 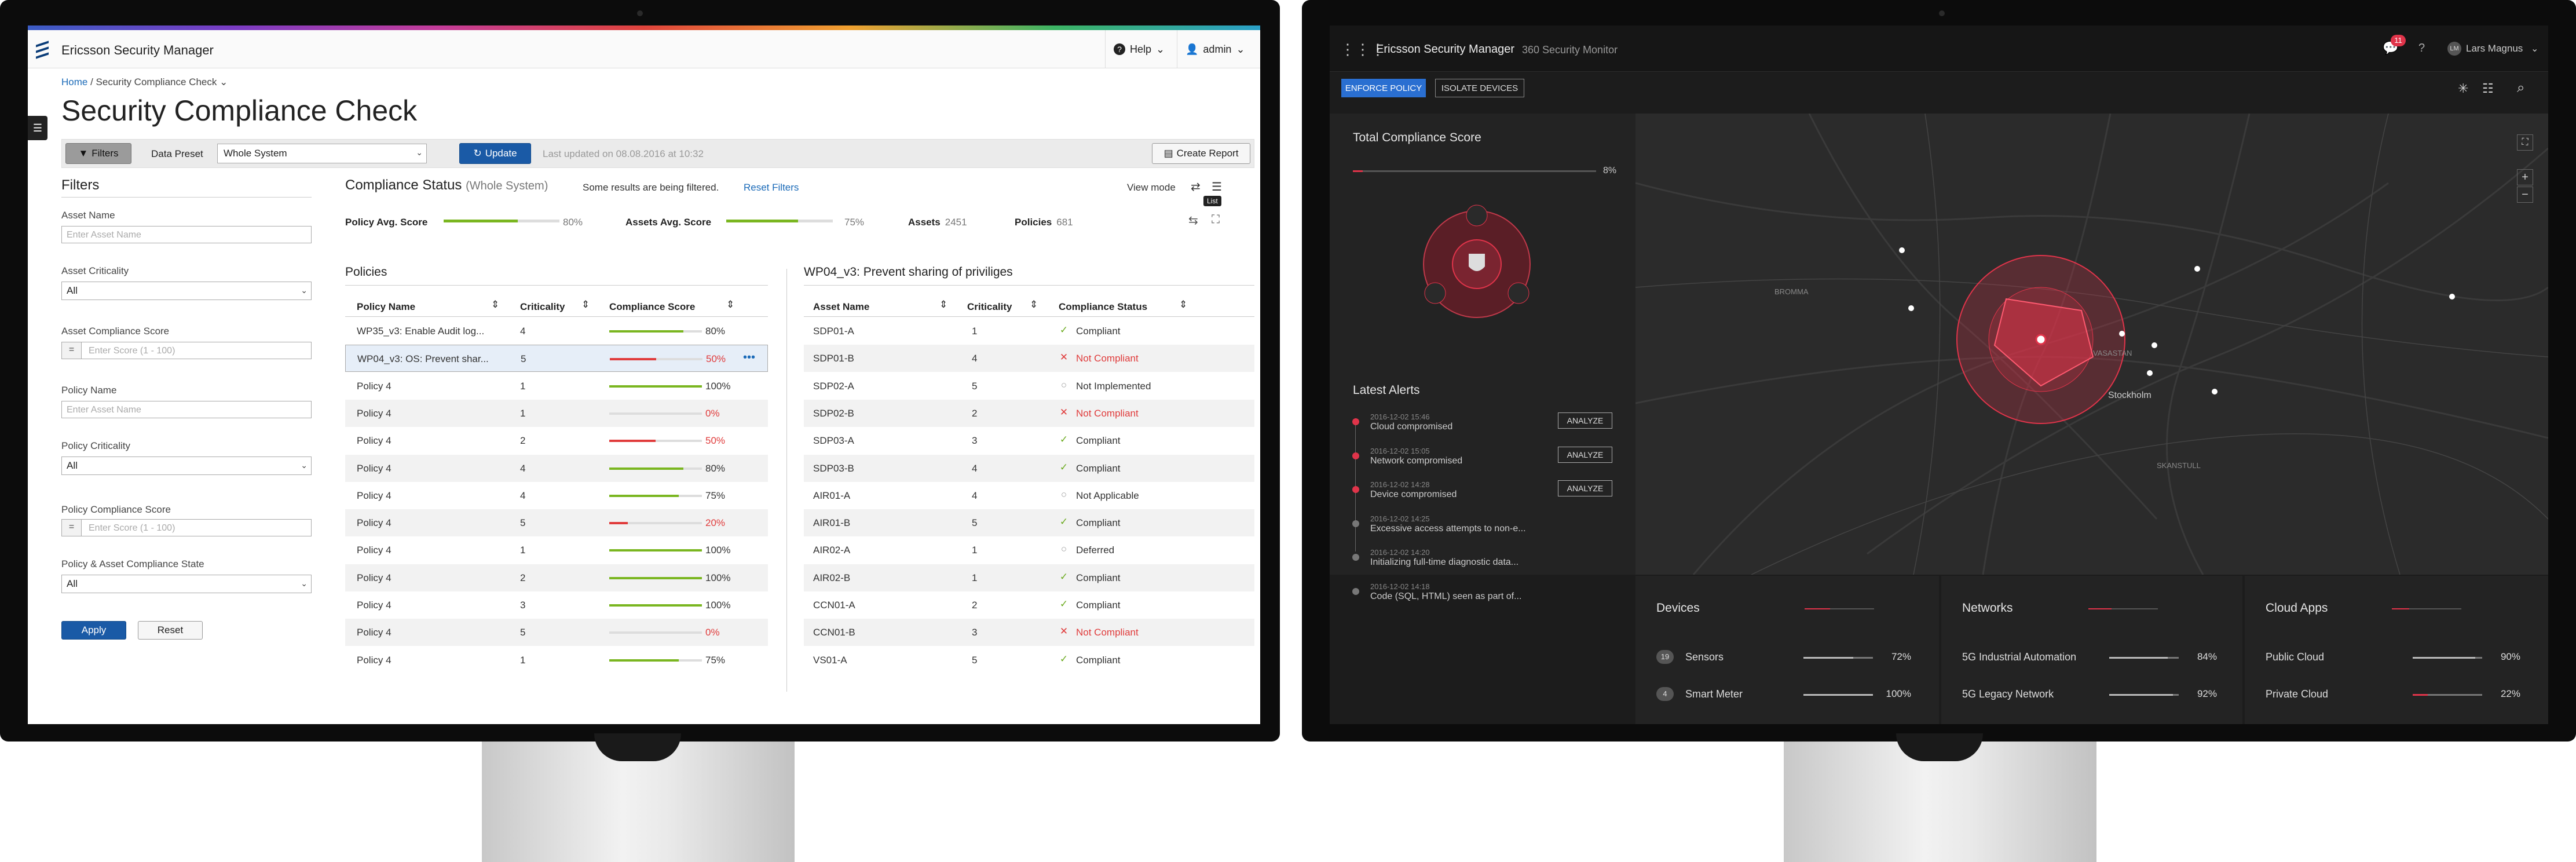 I want to click on column-header-compliance-status: Compliance Status, so click(x=1103, y=307).